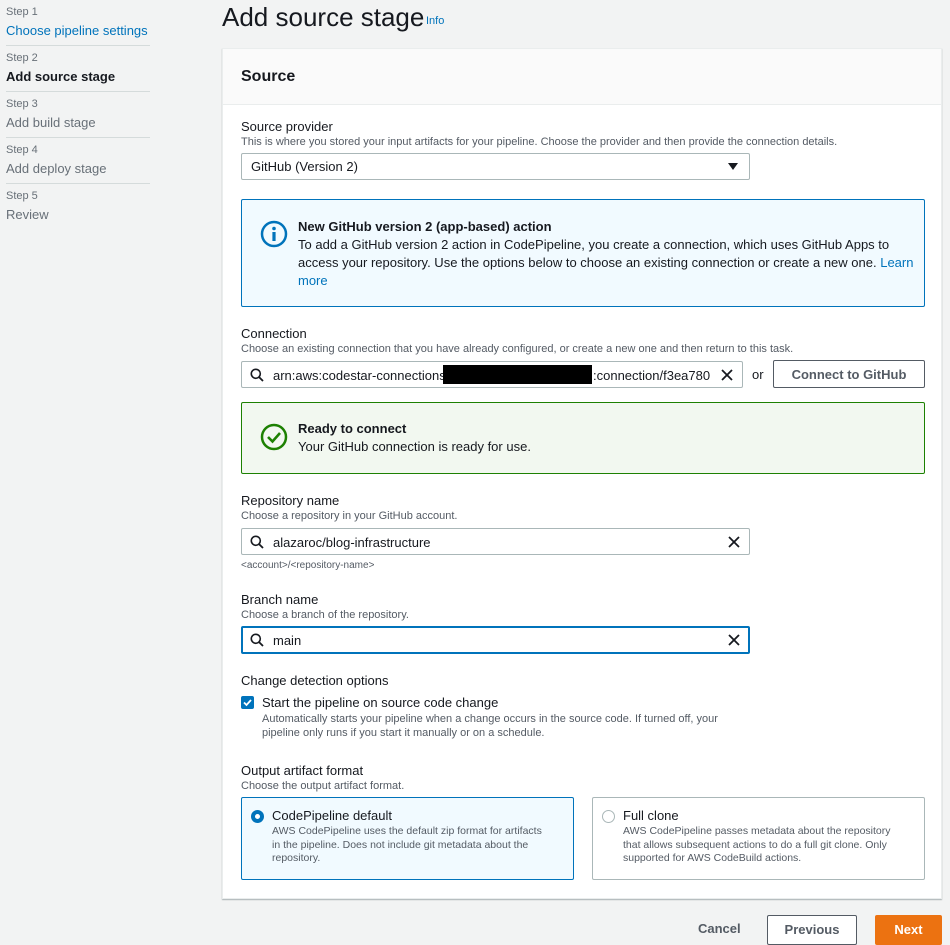  Describe the element at coordinates (380, 702) in the screenshot. I see `start-pipeline-label: Start the pipeline on source code change` at that location.